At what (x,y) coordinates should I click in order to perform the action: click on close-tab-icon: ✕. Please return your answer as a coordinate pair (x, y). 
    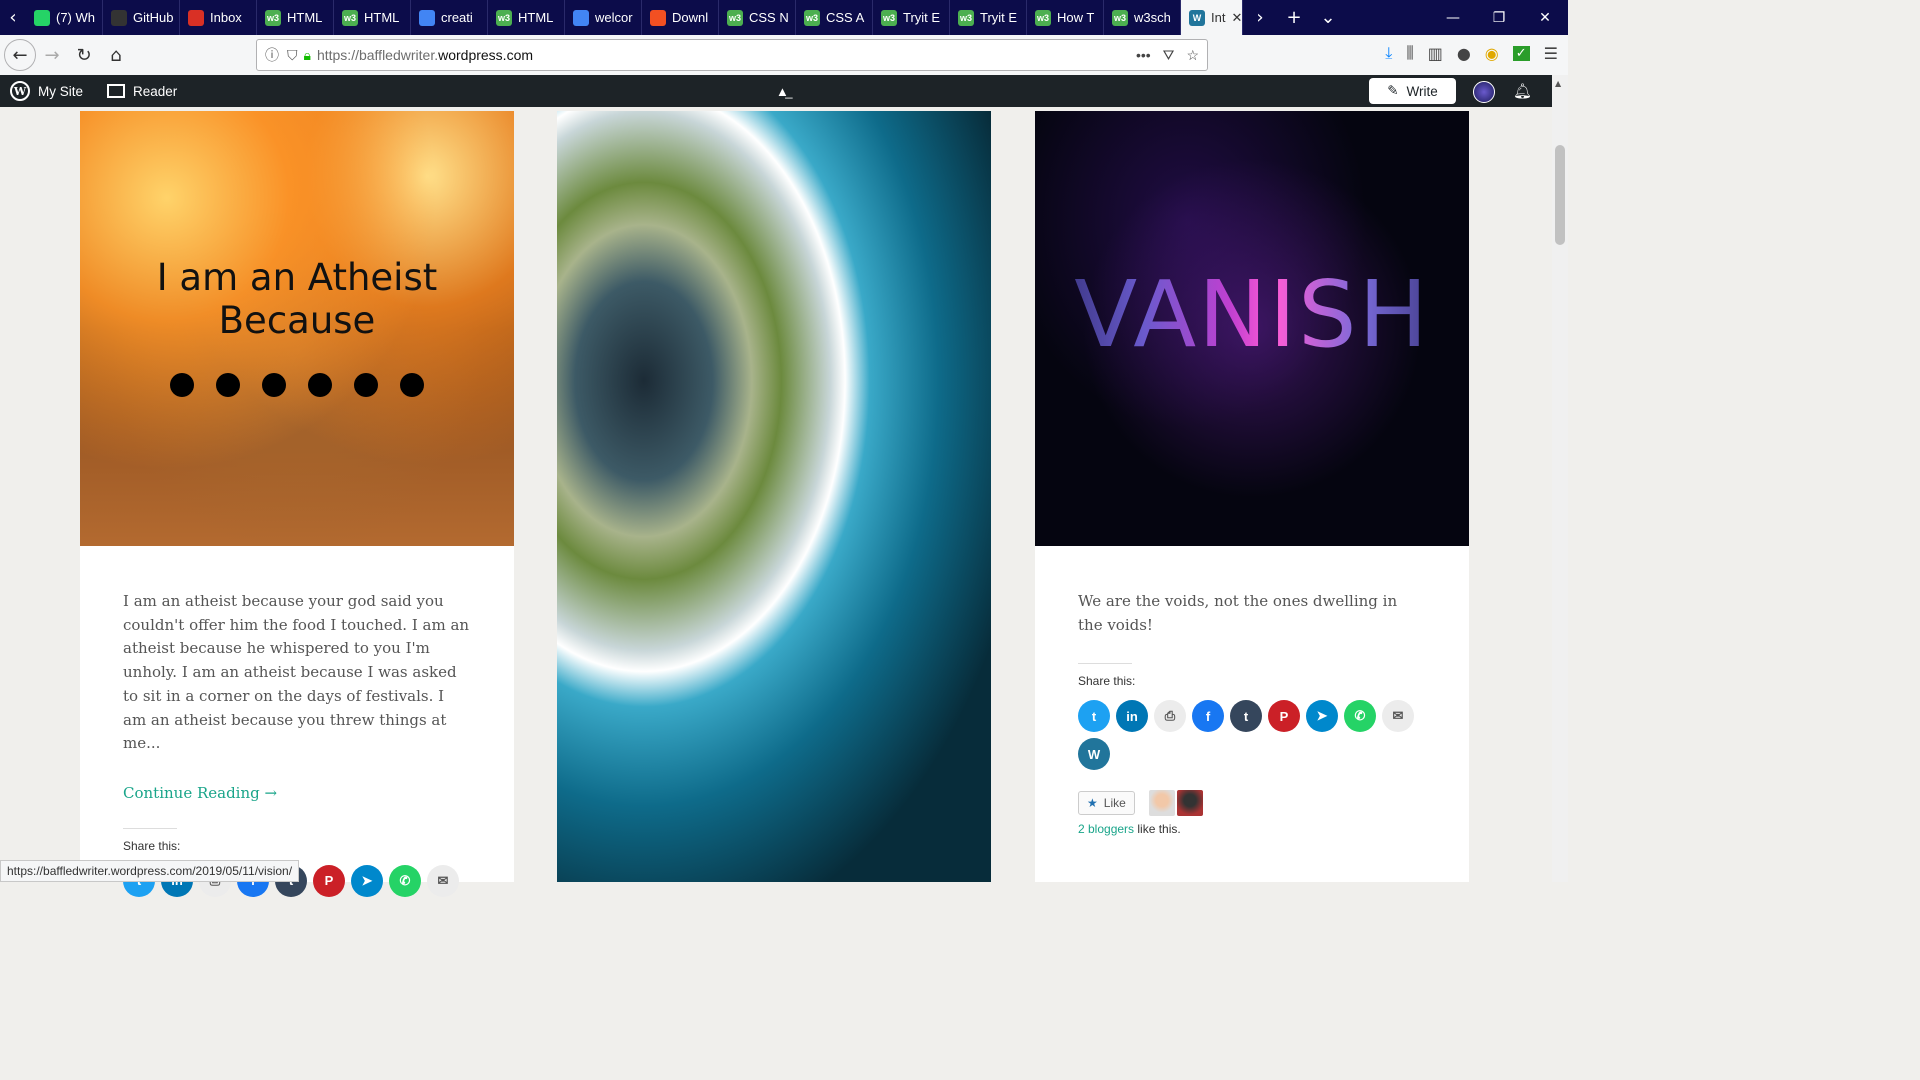
    Looking at the image, I should click on (1236, 18).